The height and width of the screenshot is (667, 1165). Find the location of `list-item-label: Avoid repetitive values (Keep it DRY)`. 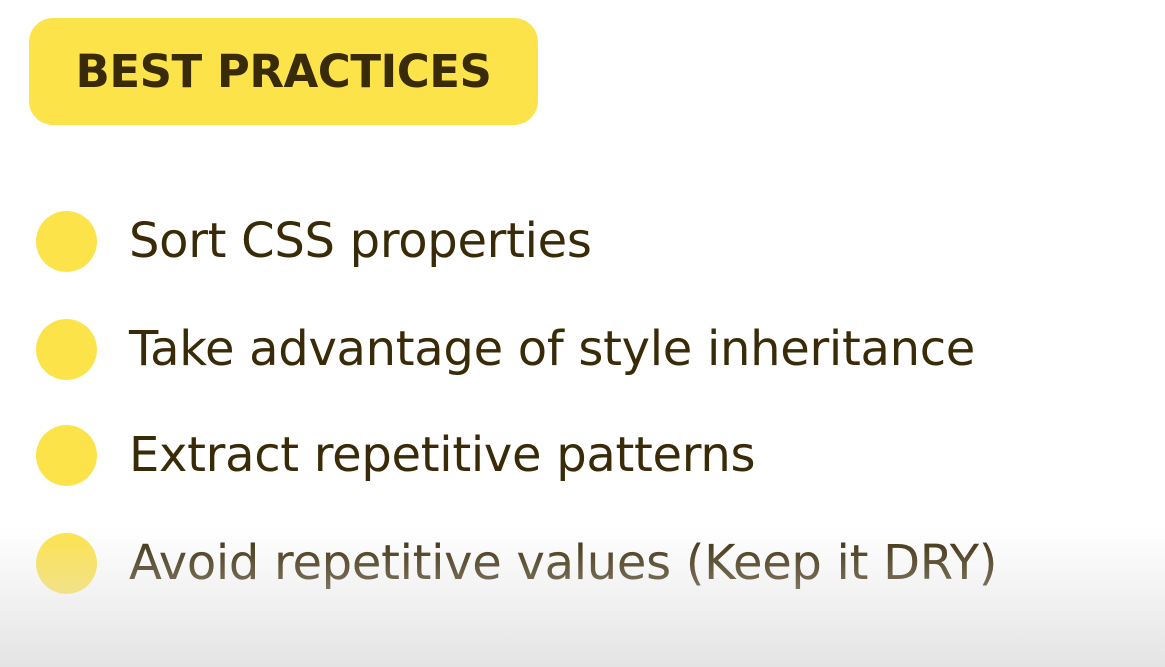

list-item-label: Avoid repetitive values (Keep it DRY) is located at coordinates (563, 563).